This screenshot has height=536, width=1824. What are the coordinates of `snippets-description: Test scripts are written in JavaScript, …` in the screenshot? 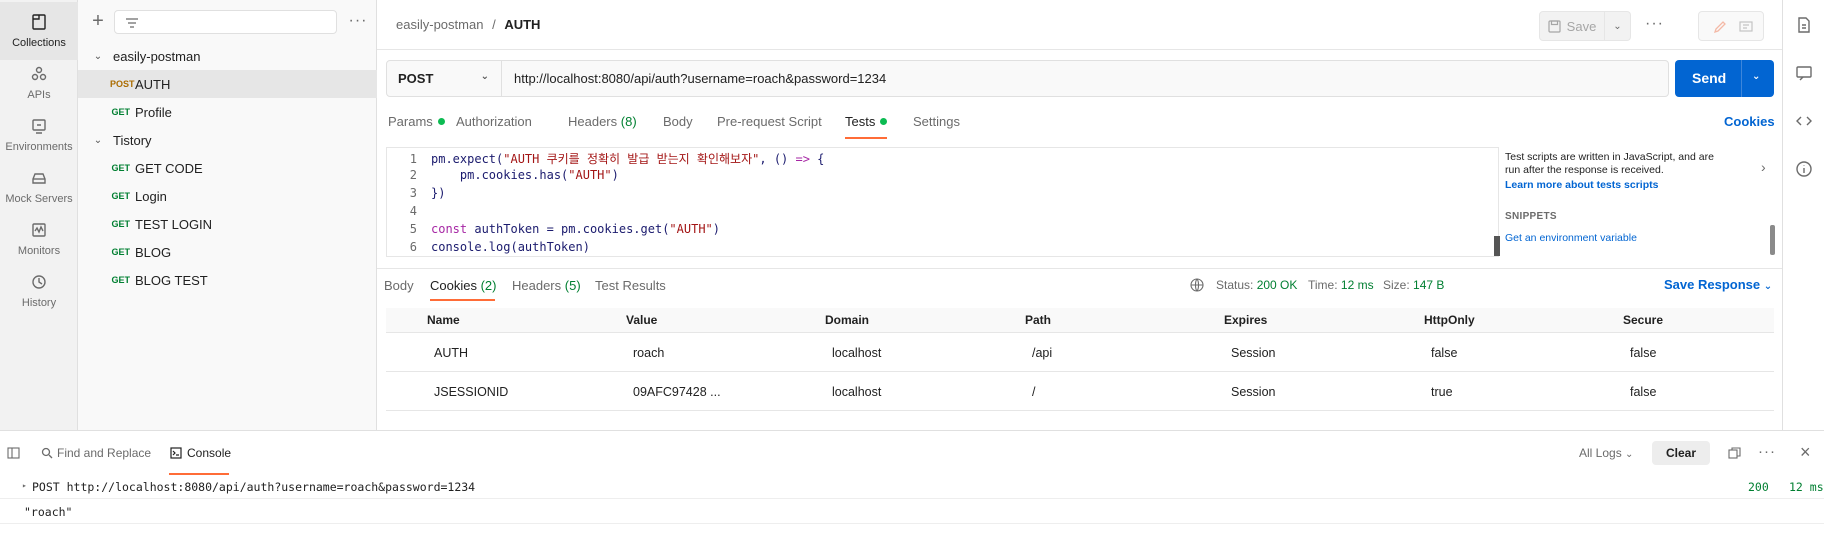 It's located at (1609, 163).